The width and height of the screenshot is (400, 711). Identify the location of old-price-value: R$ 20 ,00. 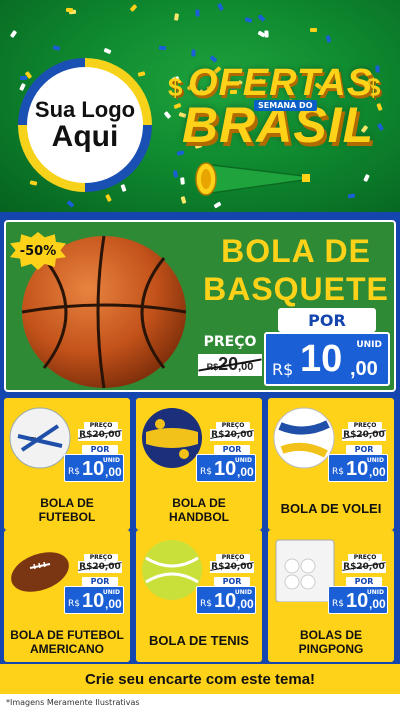
(230, 365).